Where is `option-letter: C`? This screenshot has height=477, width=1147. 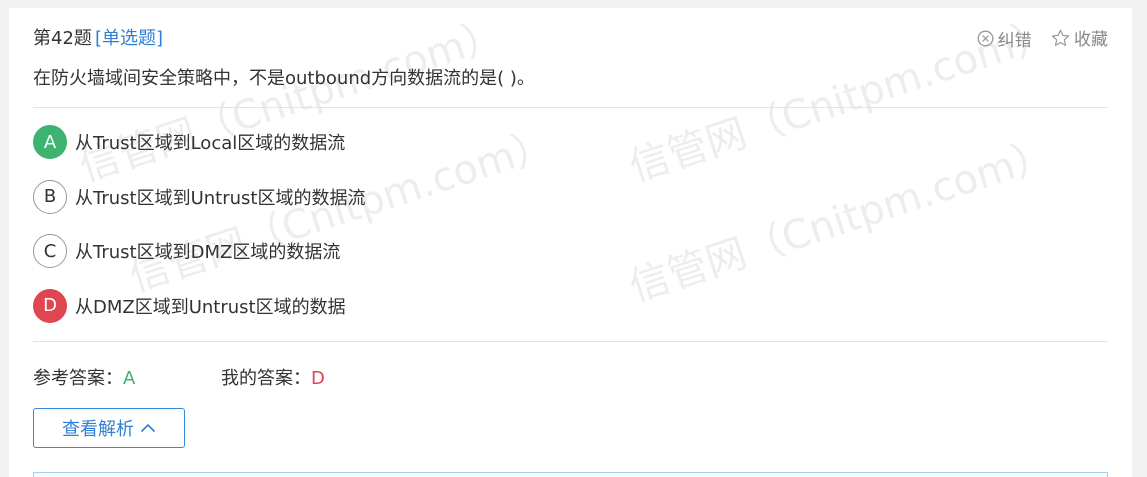 option-letter: C is located at coordinates (50, 251).